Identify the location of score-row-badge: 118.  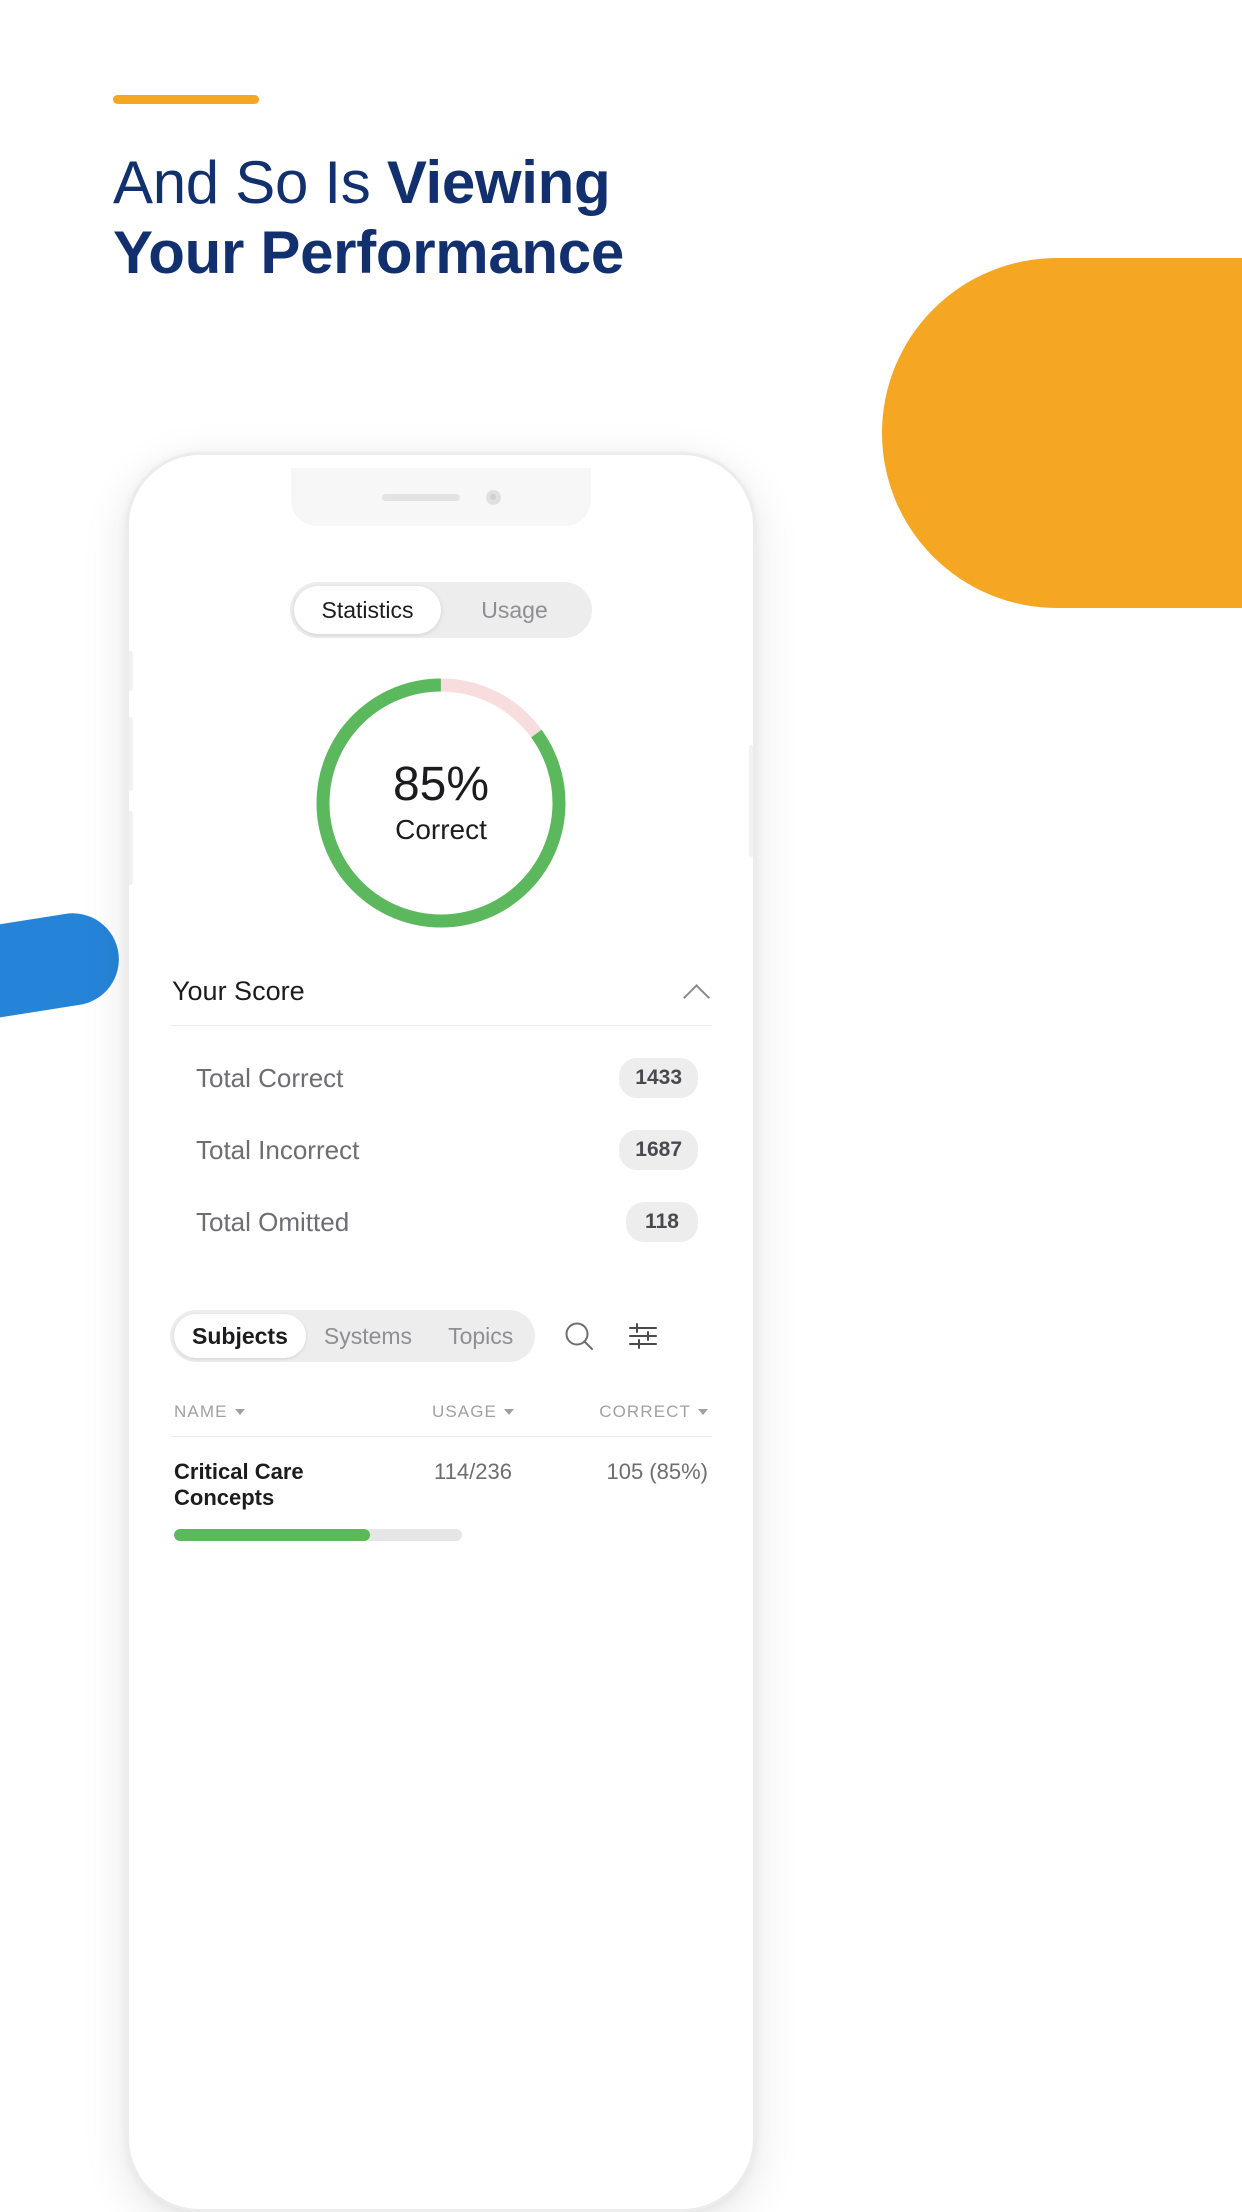
(662, 1222).